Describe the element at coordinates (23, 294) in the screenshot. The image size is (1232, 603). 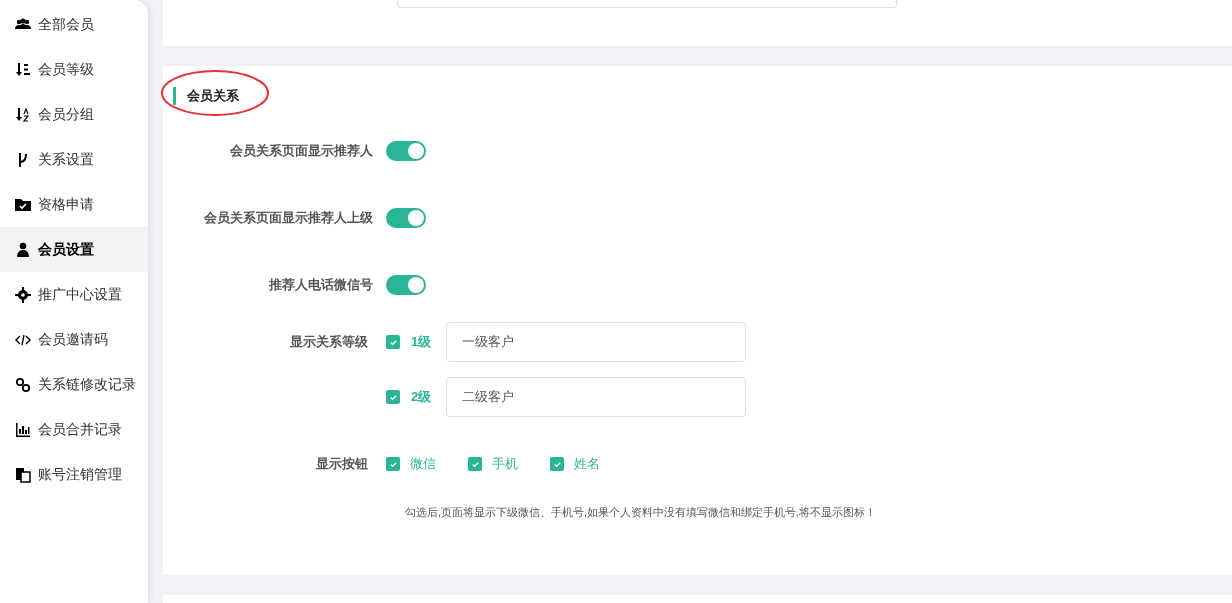
I see `settings-icon` at that location.